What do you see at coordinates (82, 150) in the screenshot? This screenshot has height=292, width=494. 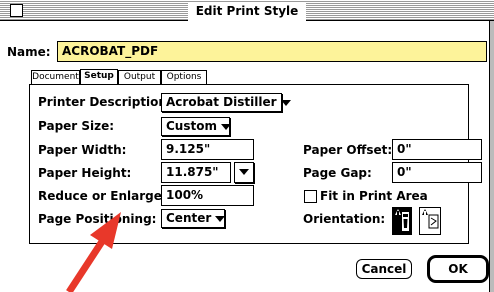 I see `paper-width-label: Paper Width:` at bounding box center [82, 150].